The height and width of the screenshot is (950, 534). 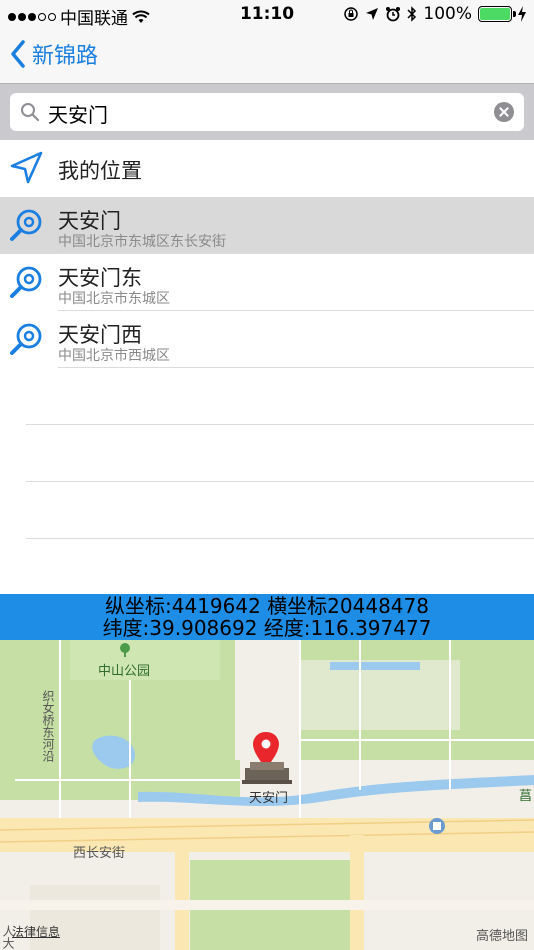 What do you see at coordinates (393, 14) in the screenshot?
I see `alarm-icon` at bounding box center [393, 14].